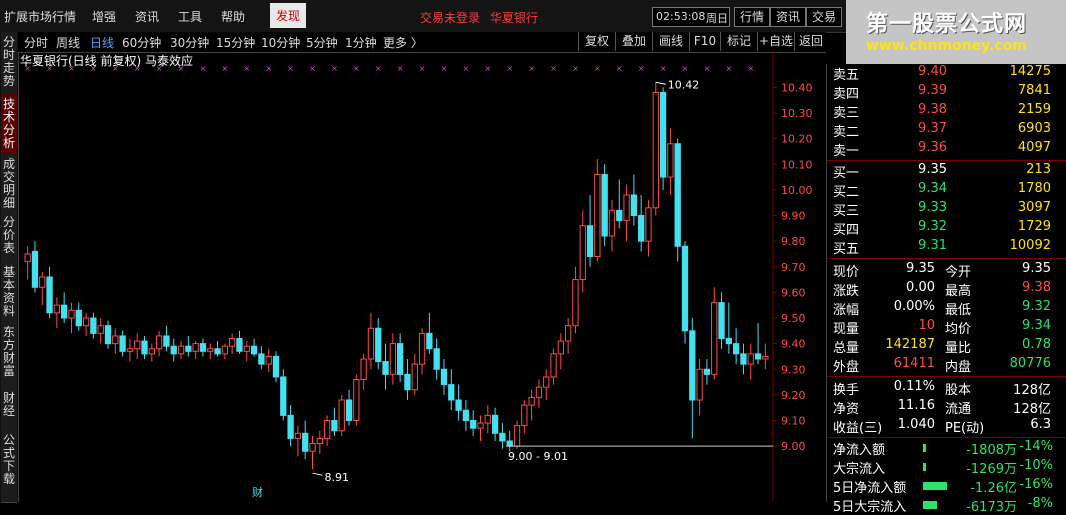  Describe the element at coordinates (932, 71) in the screenshot. I see `orderbook-price: 9.40` at that location.